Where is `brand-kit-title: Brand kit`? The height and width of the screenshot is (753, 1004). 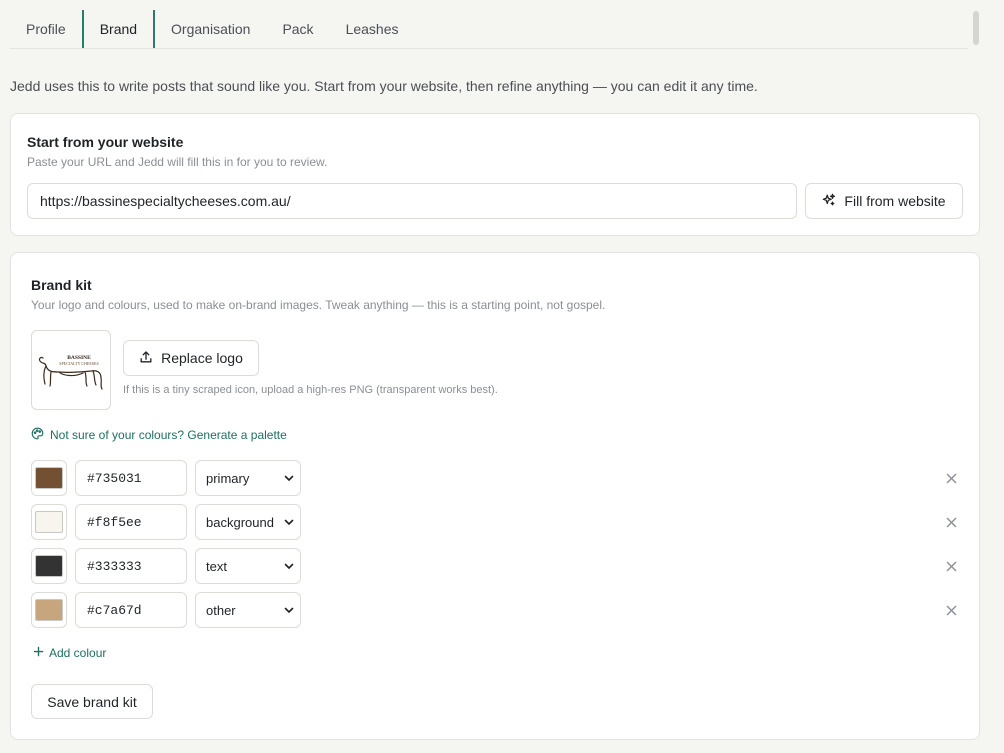 brand-kit-title: Brand kit is located at coordinates (61, 285).